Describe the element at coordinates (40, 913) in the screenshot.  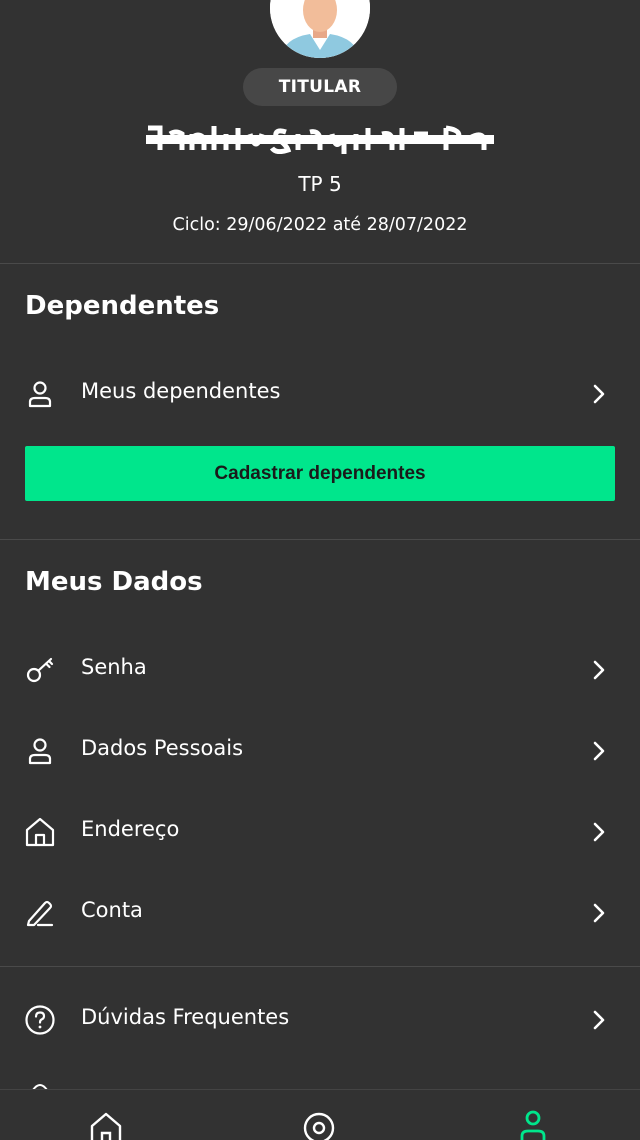
I see `pencil-icon` at that location.